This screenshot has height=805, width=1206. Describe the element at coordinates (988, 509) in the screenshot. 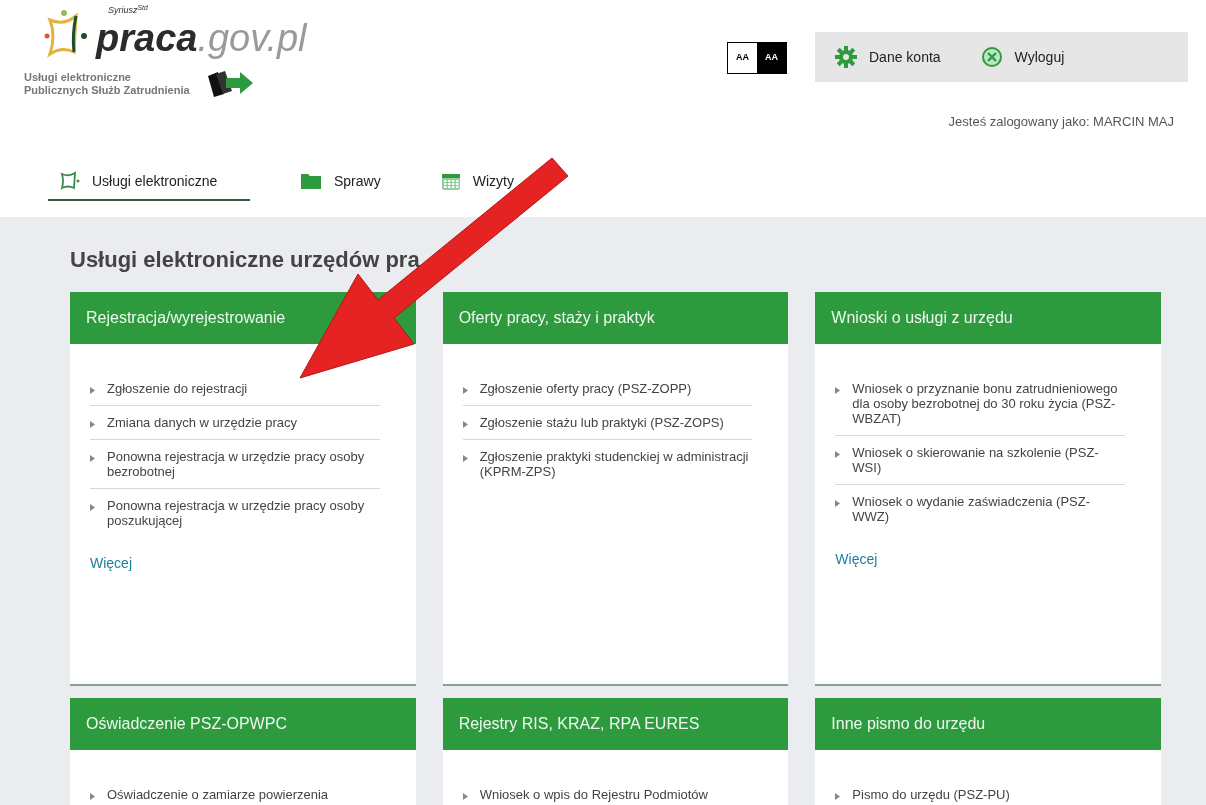

I see `service-link: Wniosek o wydanie zaświadczenia (PSZ-WWZ)` at that location.